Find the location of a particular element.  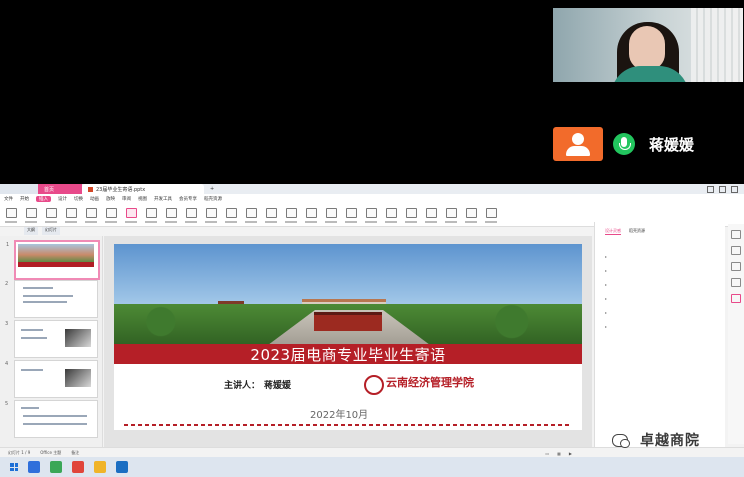

settings-icon is located at coordinates (736, 282).